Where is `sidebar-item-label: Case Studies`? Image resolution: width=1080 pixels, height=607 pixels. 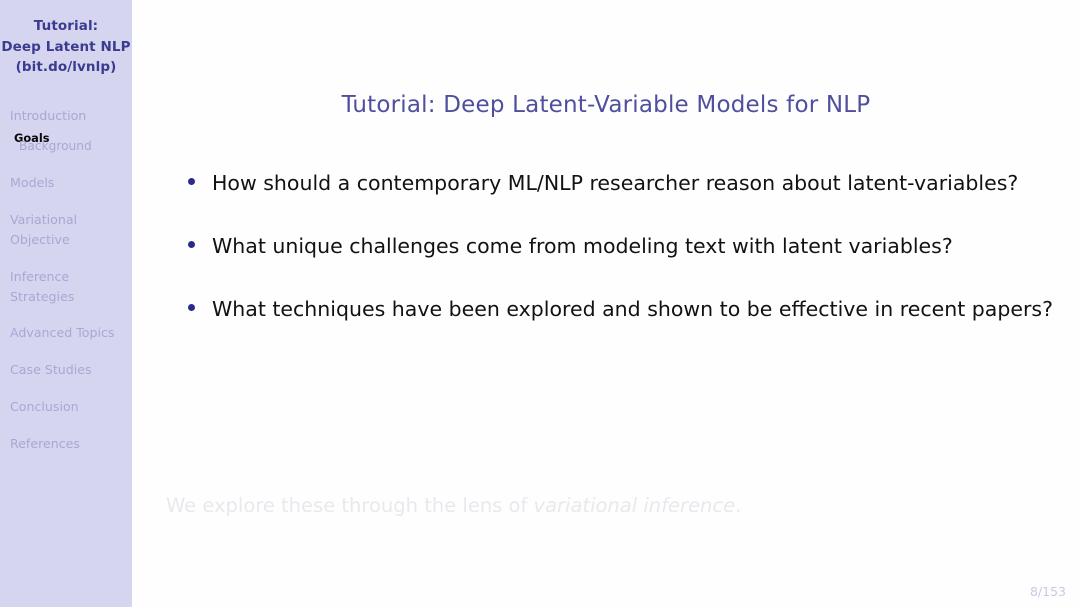
sidebar-item-label: Case Studies is located at coordinates (51, 370).